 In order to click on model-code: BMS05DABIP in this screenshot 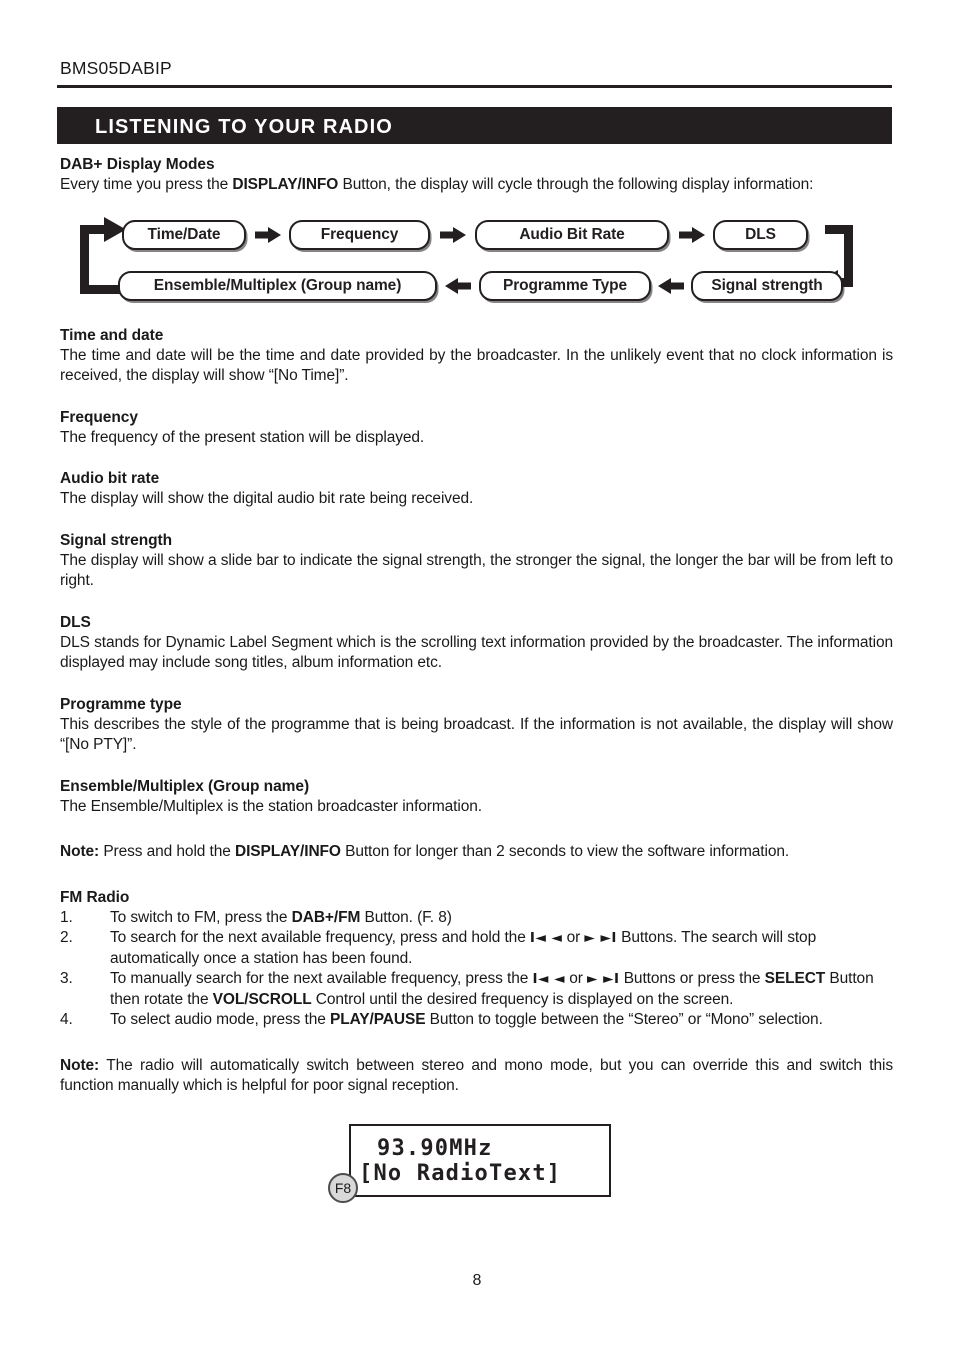, I will do `click(116, 68)`.